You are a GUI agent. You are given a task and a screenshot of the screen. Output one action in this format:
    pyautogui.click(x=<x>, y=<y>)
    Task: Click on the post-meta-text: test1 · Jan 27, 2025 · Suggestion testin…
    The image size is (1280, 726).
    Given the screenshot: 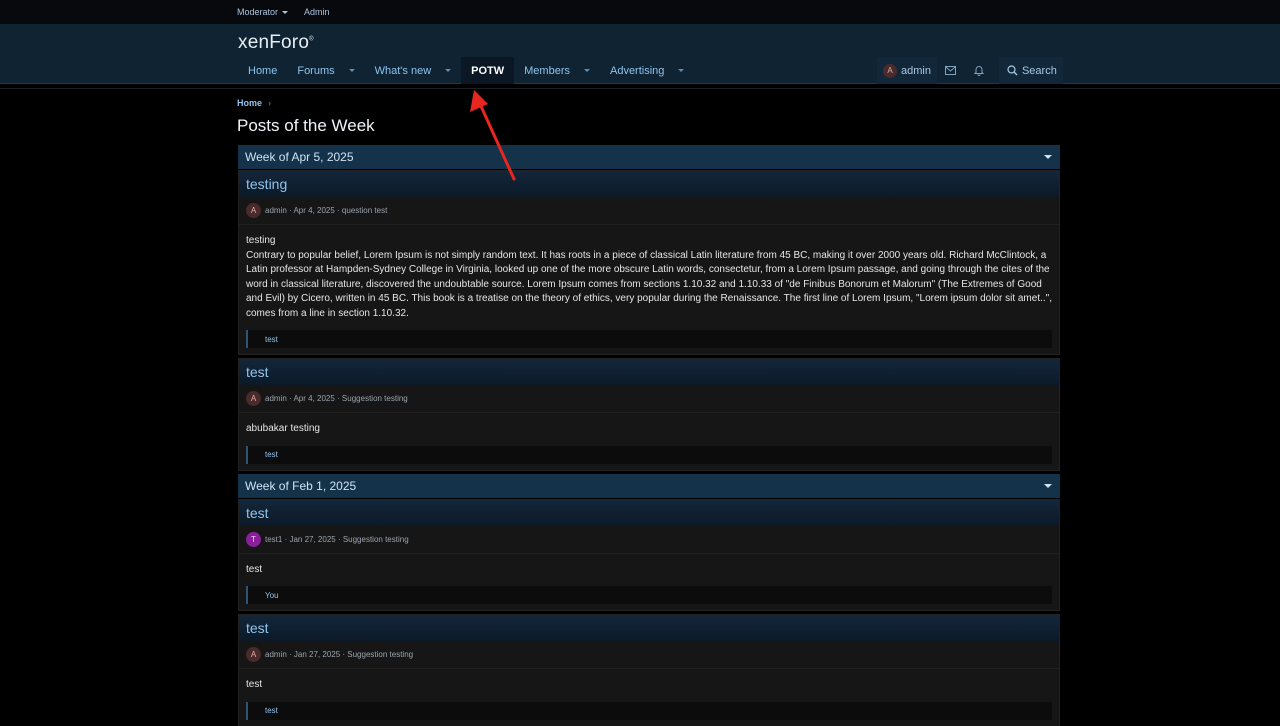 What is the action you would take?
    pyautogui.click(x=337, y=539)
    